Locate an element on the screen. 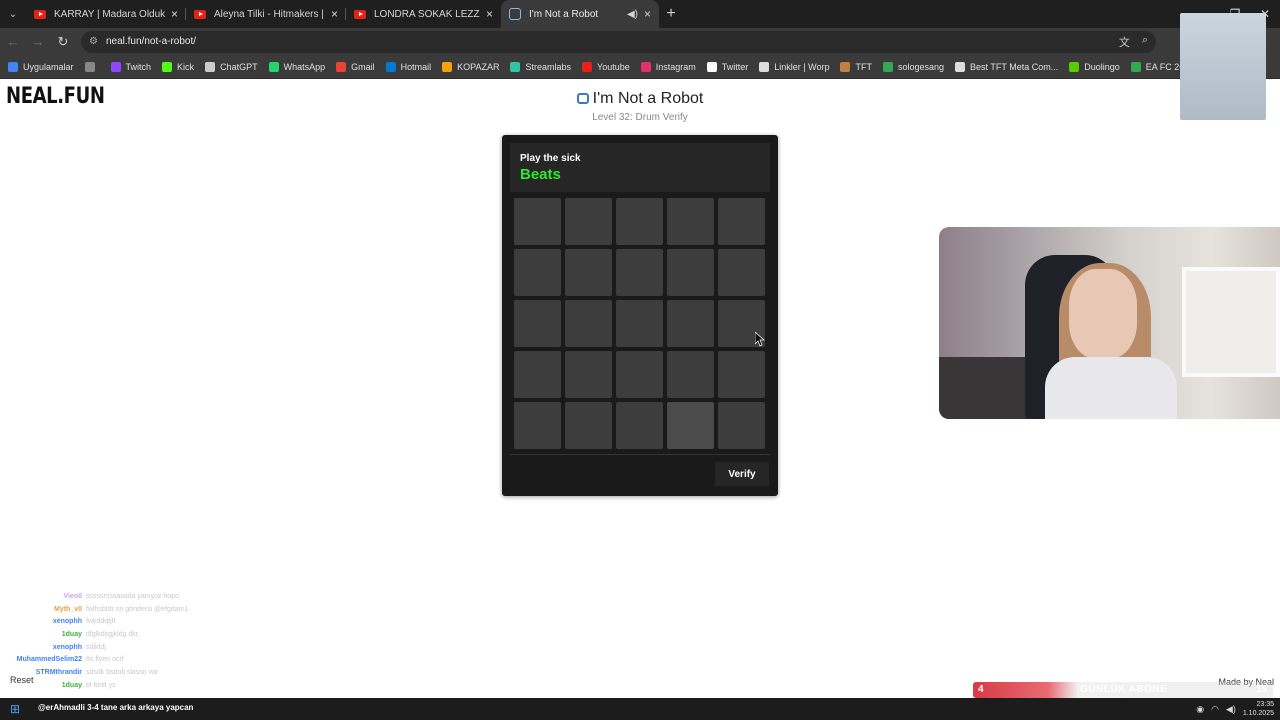 This screenshot has height=720, width=1280. bookmark-item: TFT is located at coordinates (856, 66).